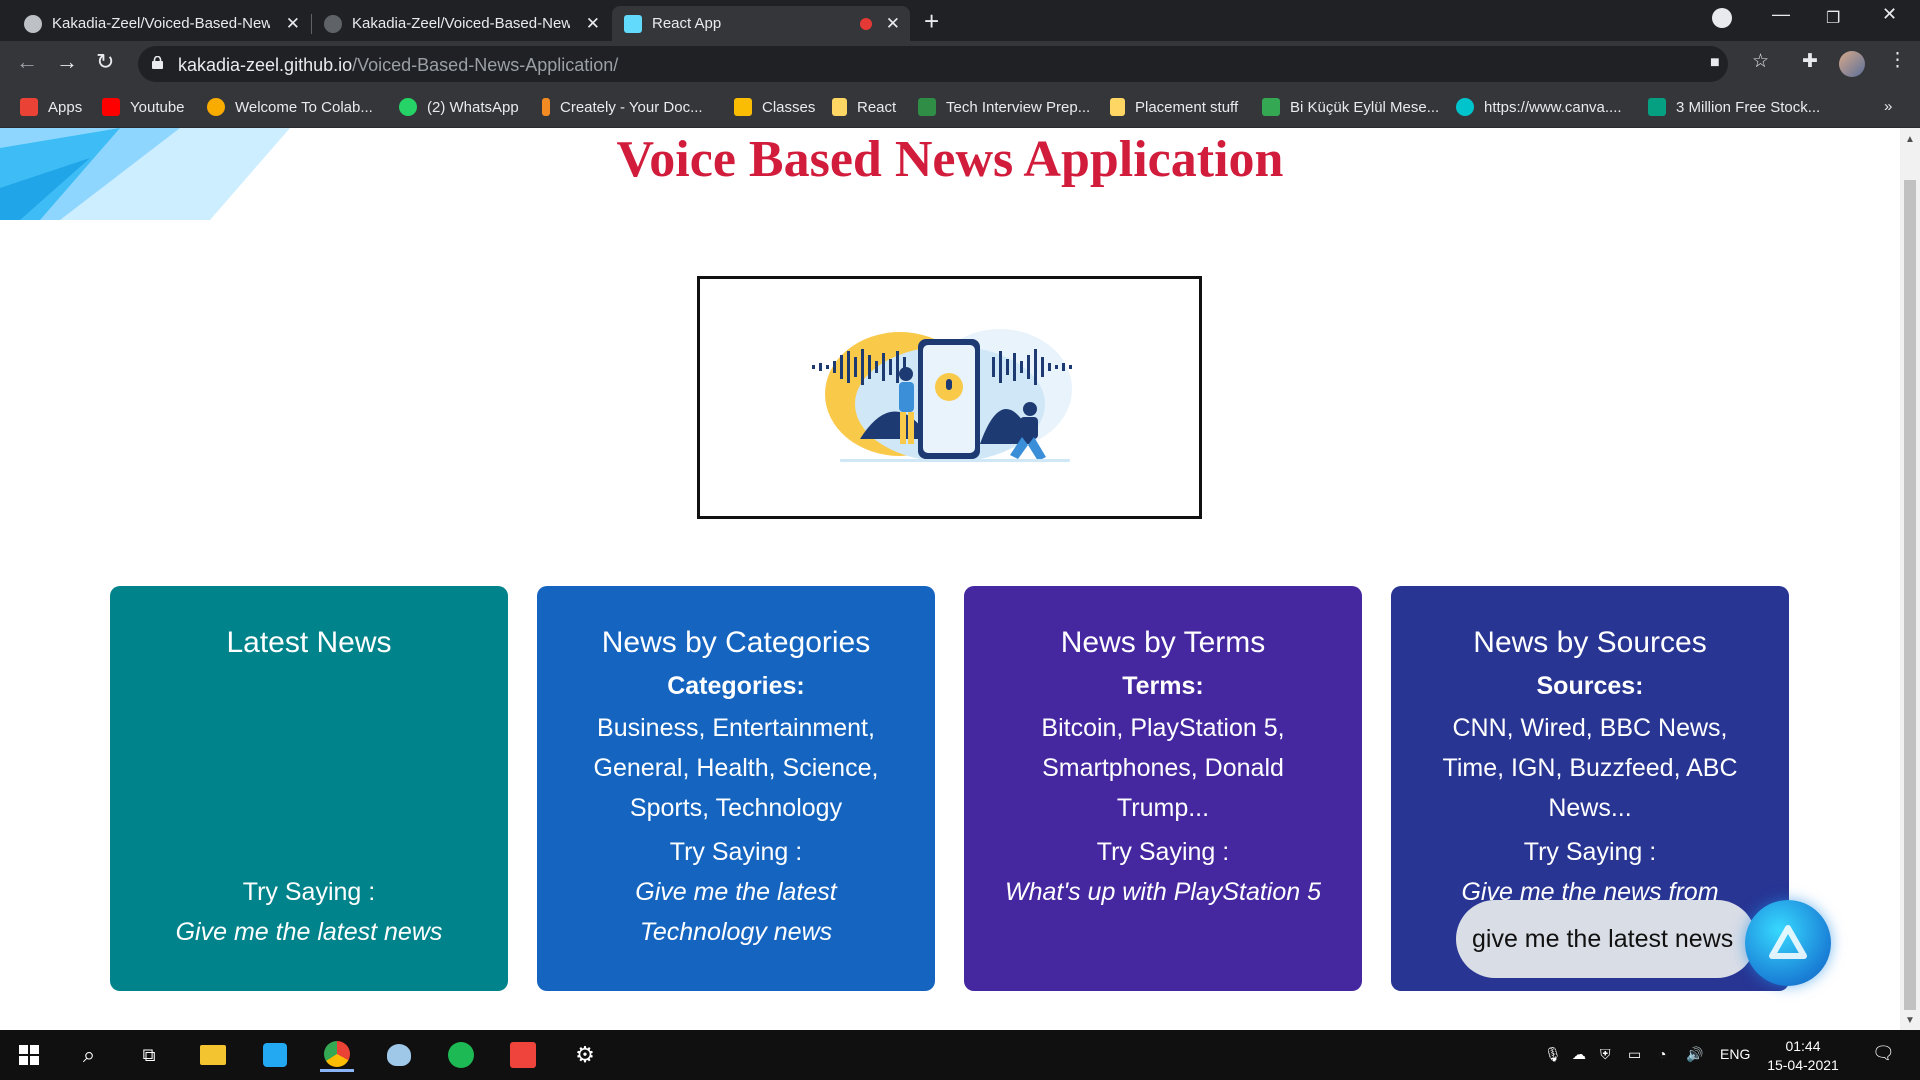  I want to click on profile-avatar, so click(1852, 64).